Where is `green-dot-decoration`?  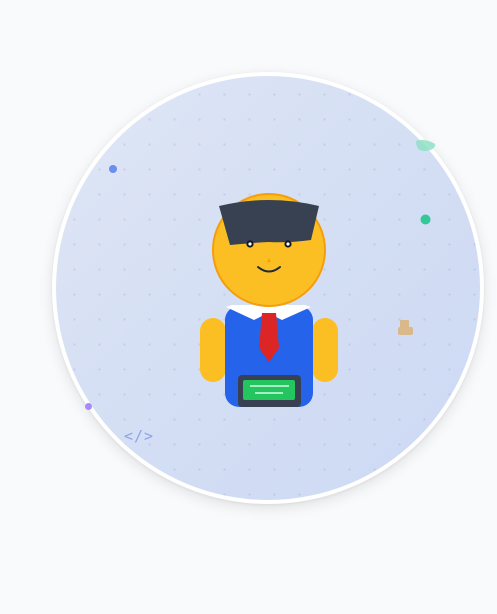
green-dot-decoration is located at coordinates (425, 219).